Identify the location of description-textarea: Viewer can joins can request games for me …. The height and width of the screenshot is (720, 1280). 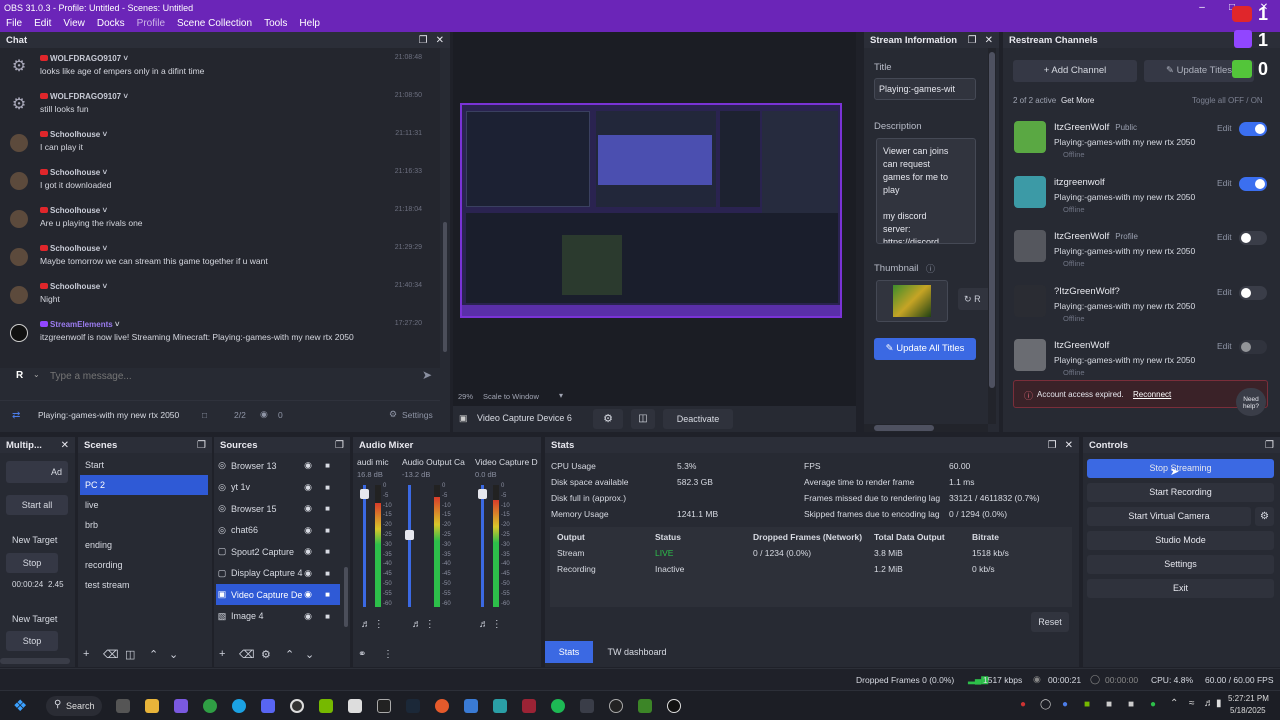
(926, 191).